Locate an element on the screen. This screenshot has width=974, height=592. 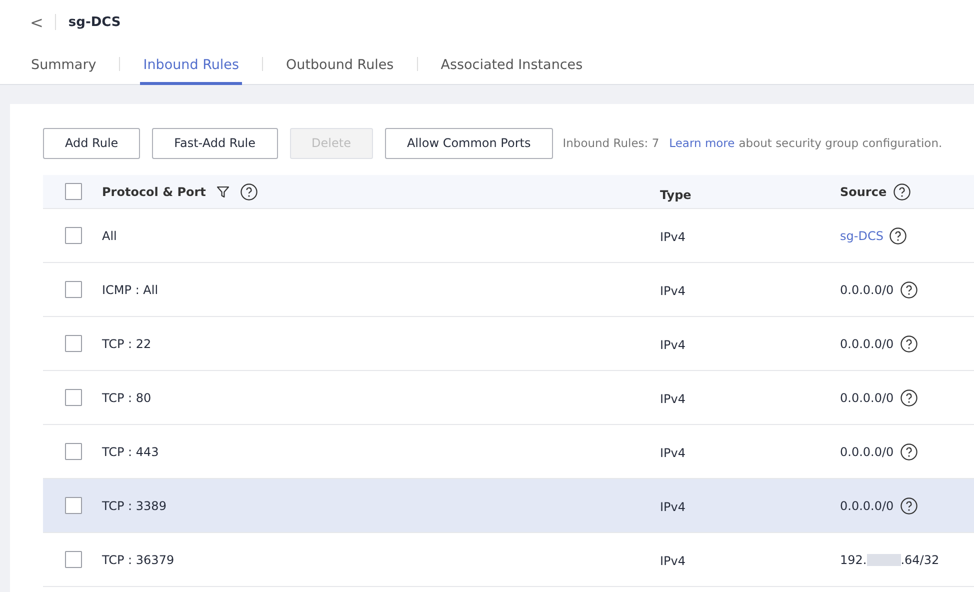
toolbar-button: Add Rule is located at coordinates (91, 143).